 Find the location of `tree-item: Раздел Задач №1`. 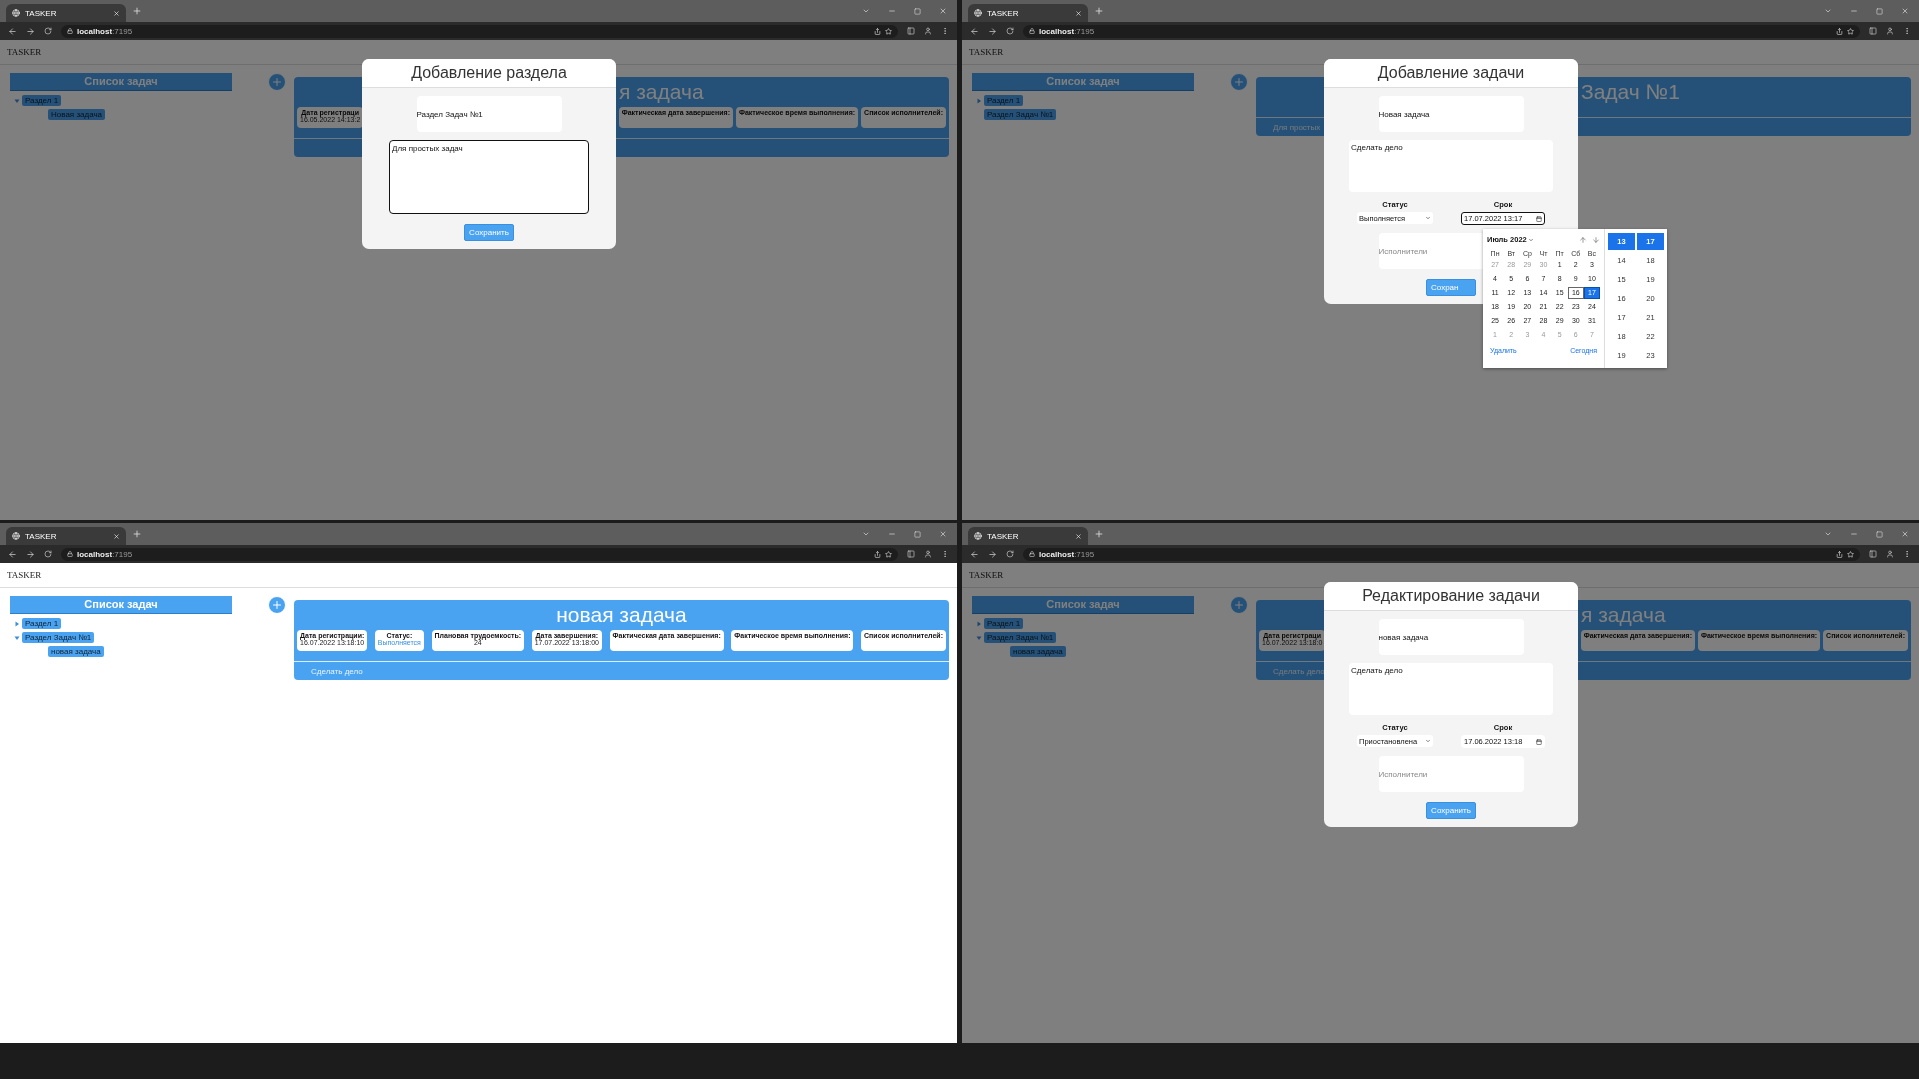

tree-item: Раздел Задач №1 is located at coordinates (58, 637).